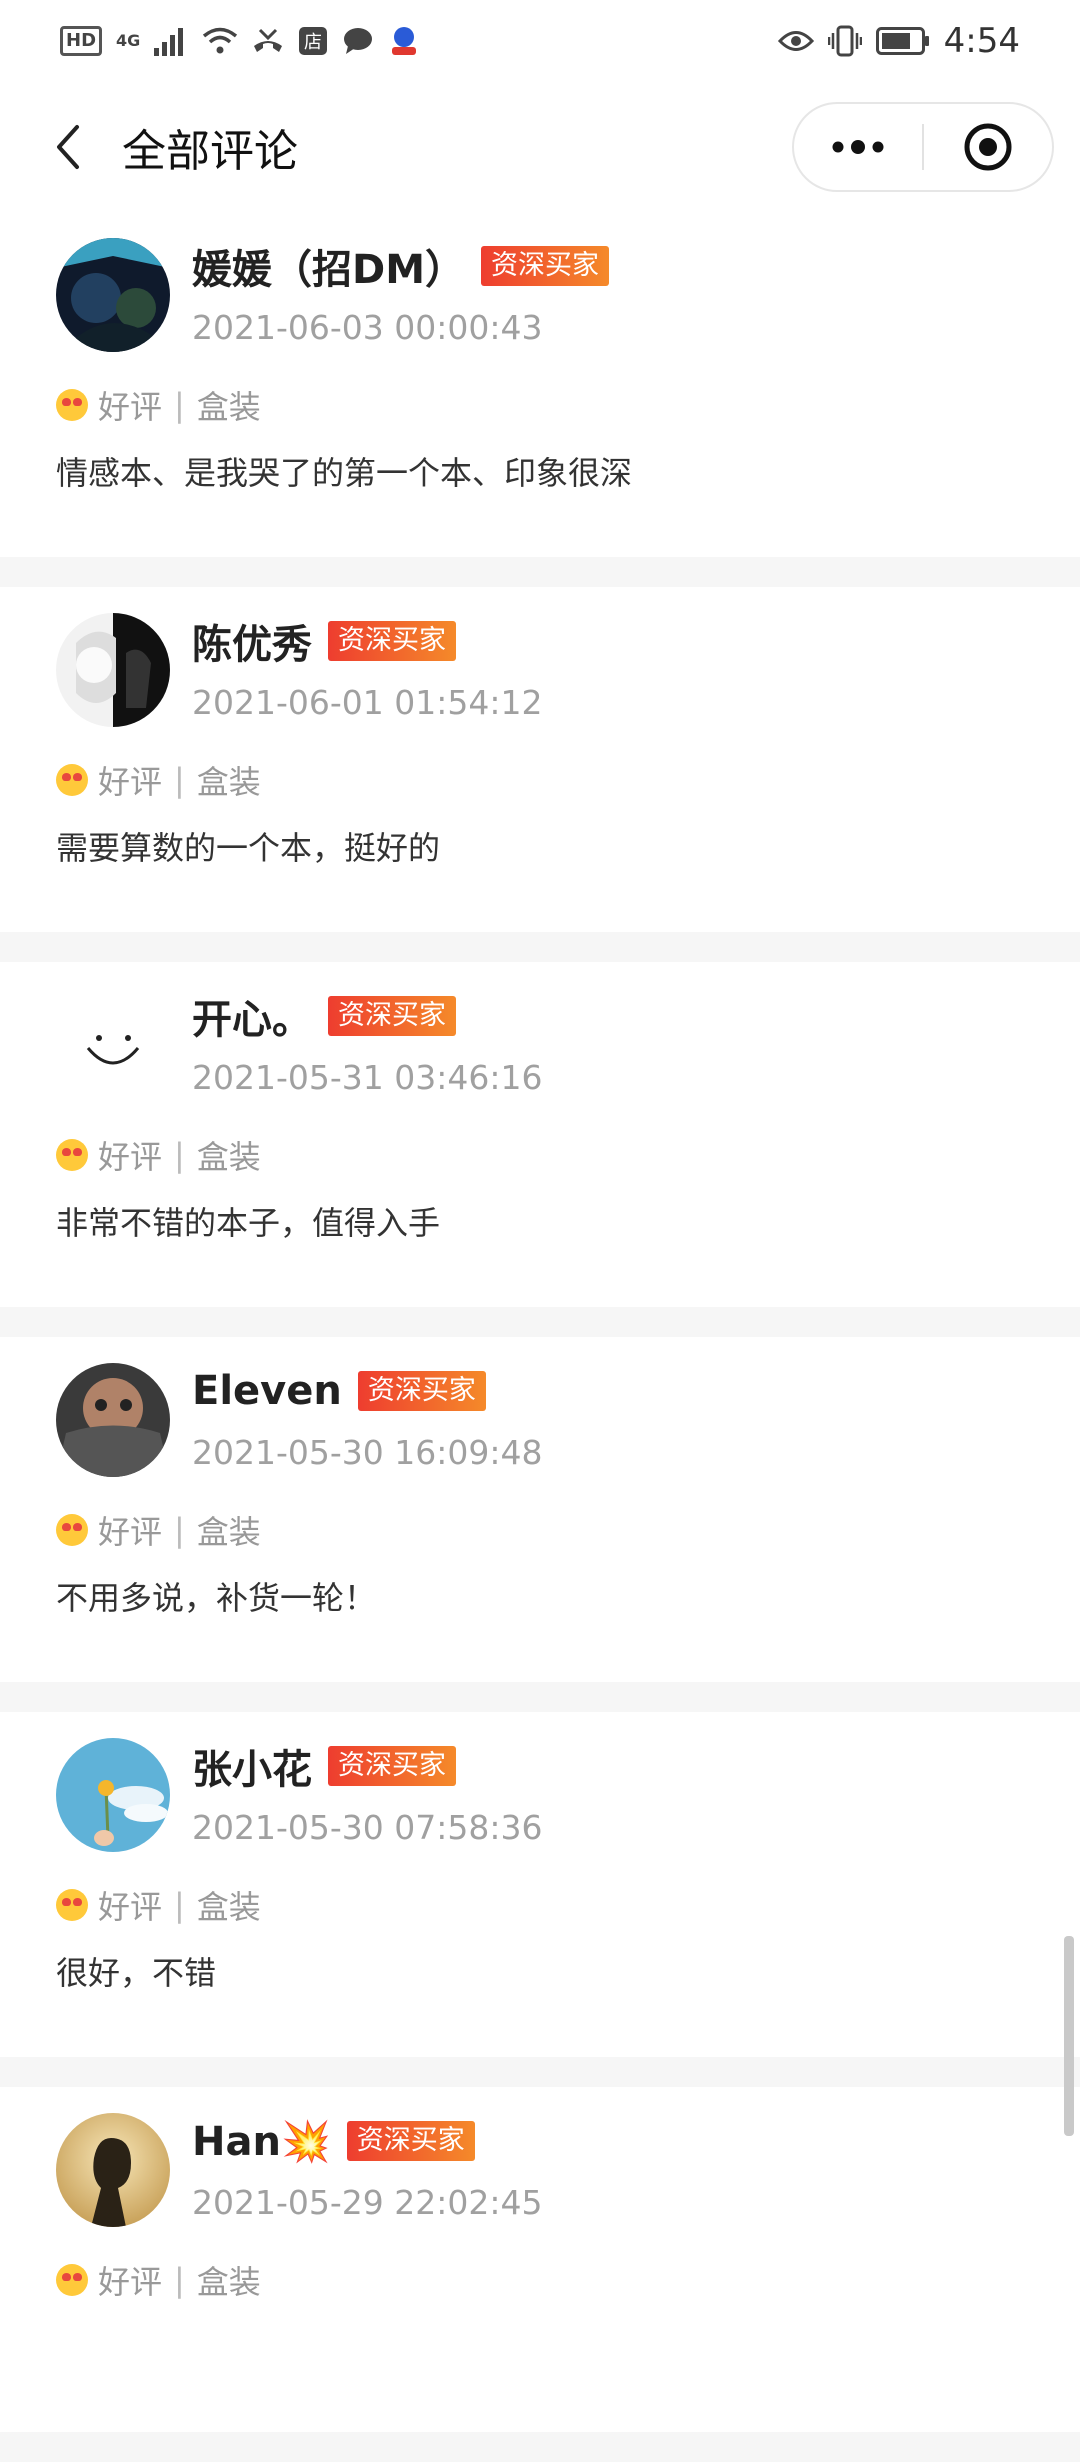  Describe the element at coordinates (220, 41) in the screenshot. I see `wifi-icon` at that location.